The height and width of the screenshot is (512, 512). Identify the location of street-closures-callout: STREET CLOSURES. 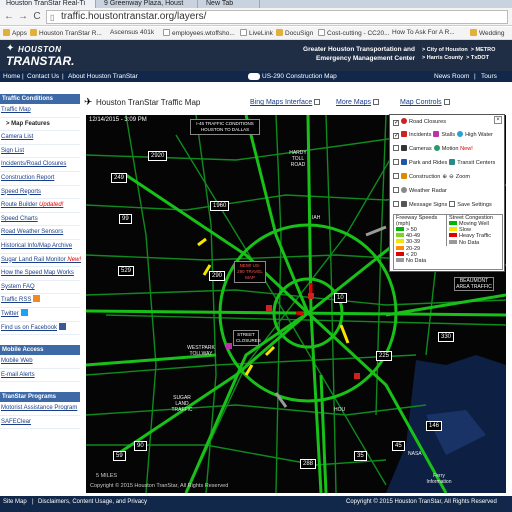
(247, 338).